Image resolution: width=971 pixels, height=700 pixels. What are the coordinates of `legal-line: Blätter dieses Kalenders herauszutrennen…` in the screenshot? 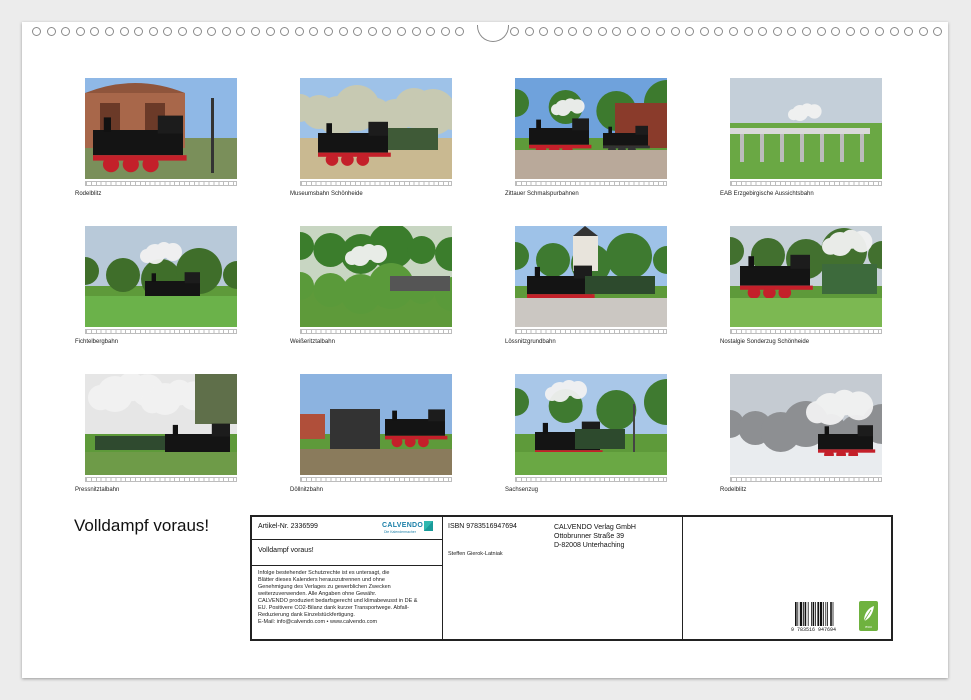 It's located at (321, 580).